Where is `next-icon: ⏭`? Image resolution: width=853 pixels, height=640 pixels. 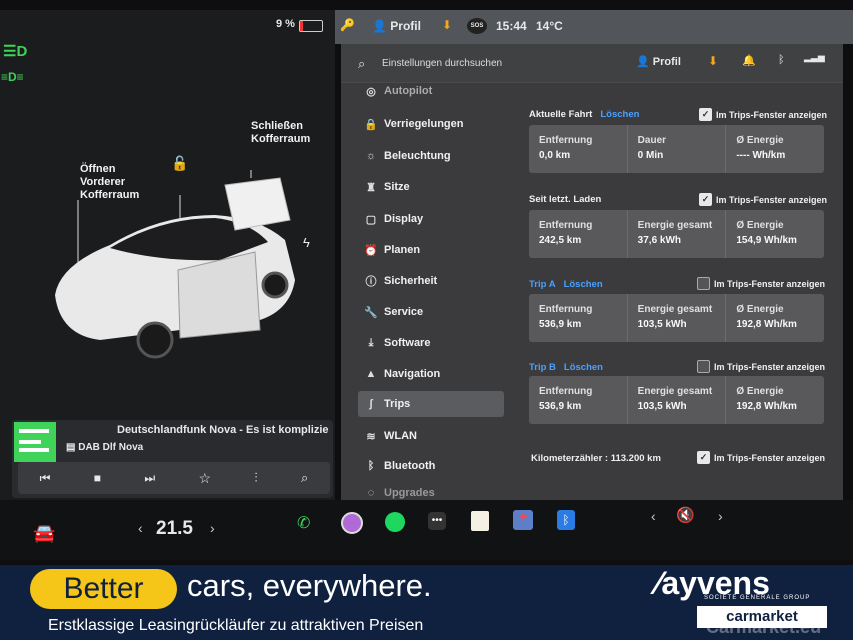
next-icon: ⏭ is located at coordinates (149, 478).